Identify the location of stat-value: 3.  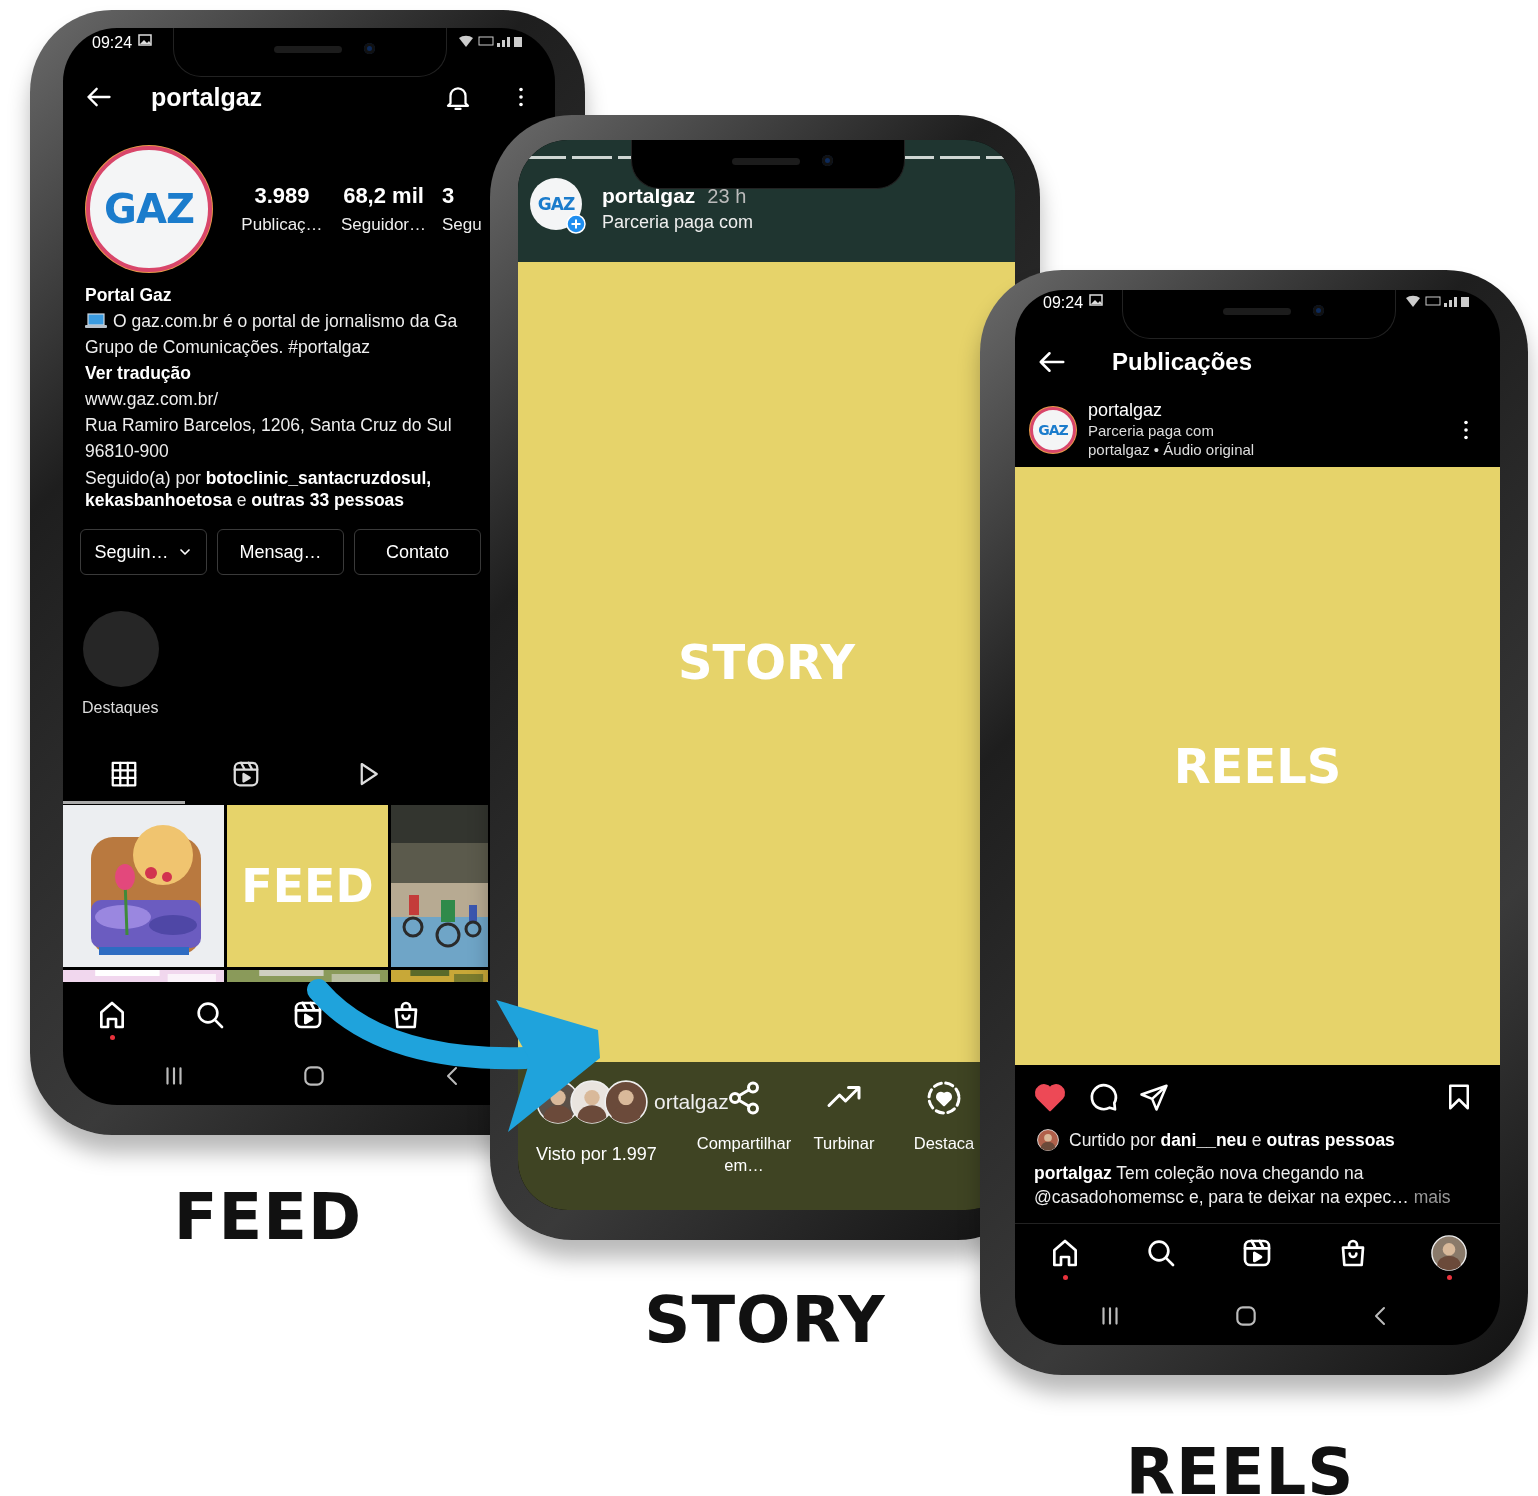
(448, 196).